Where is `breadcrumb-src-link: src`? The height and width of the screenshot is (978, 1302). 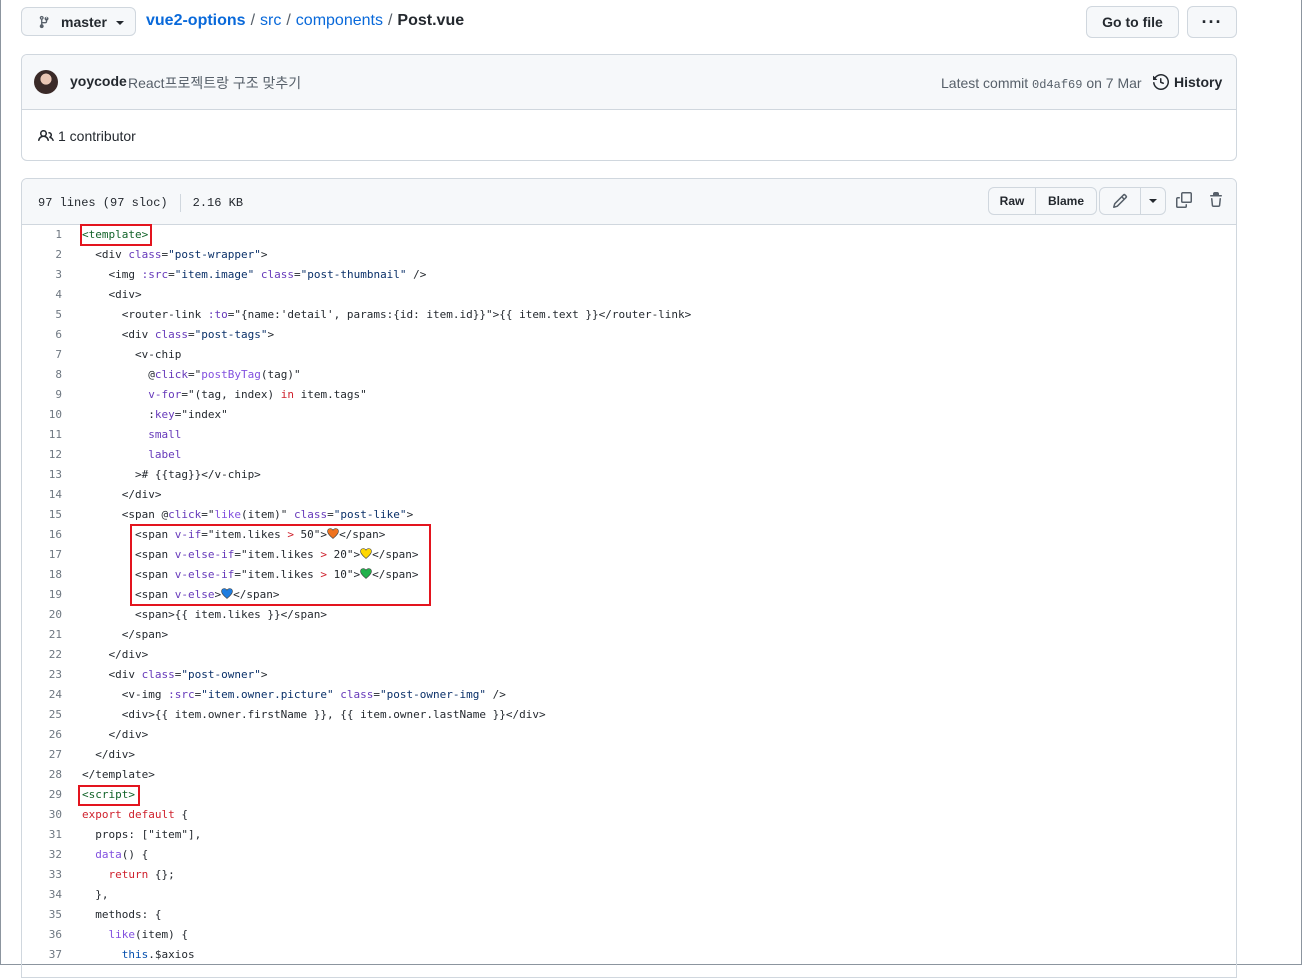
breadcrumb-src-link: src is located at coordinates (270, 21).